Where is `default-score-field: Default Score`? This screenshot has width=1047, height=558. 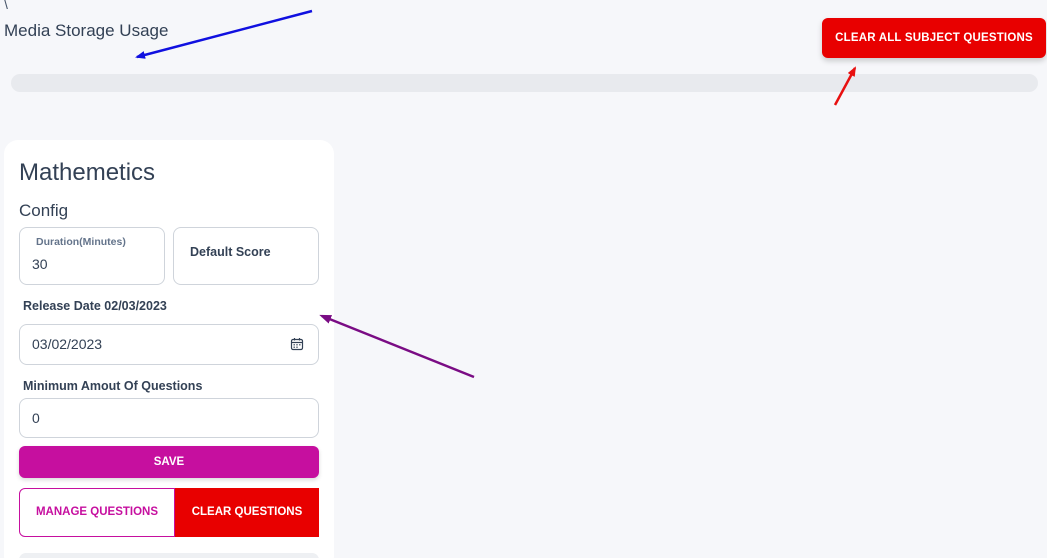 default-score-field: Default Score is located at coordinates (246, 256).